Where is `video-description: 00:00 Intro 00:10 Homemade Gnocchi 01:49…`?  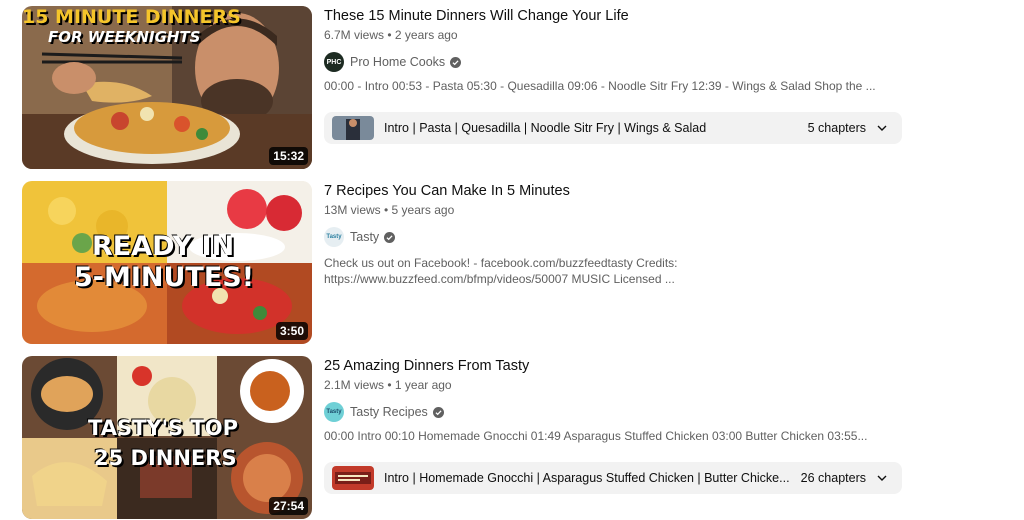
video-description: 00:00 Intro 00:10 Homemade Gnocchi 01:49… is located at coordinates (596, 436).